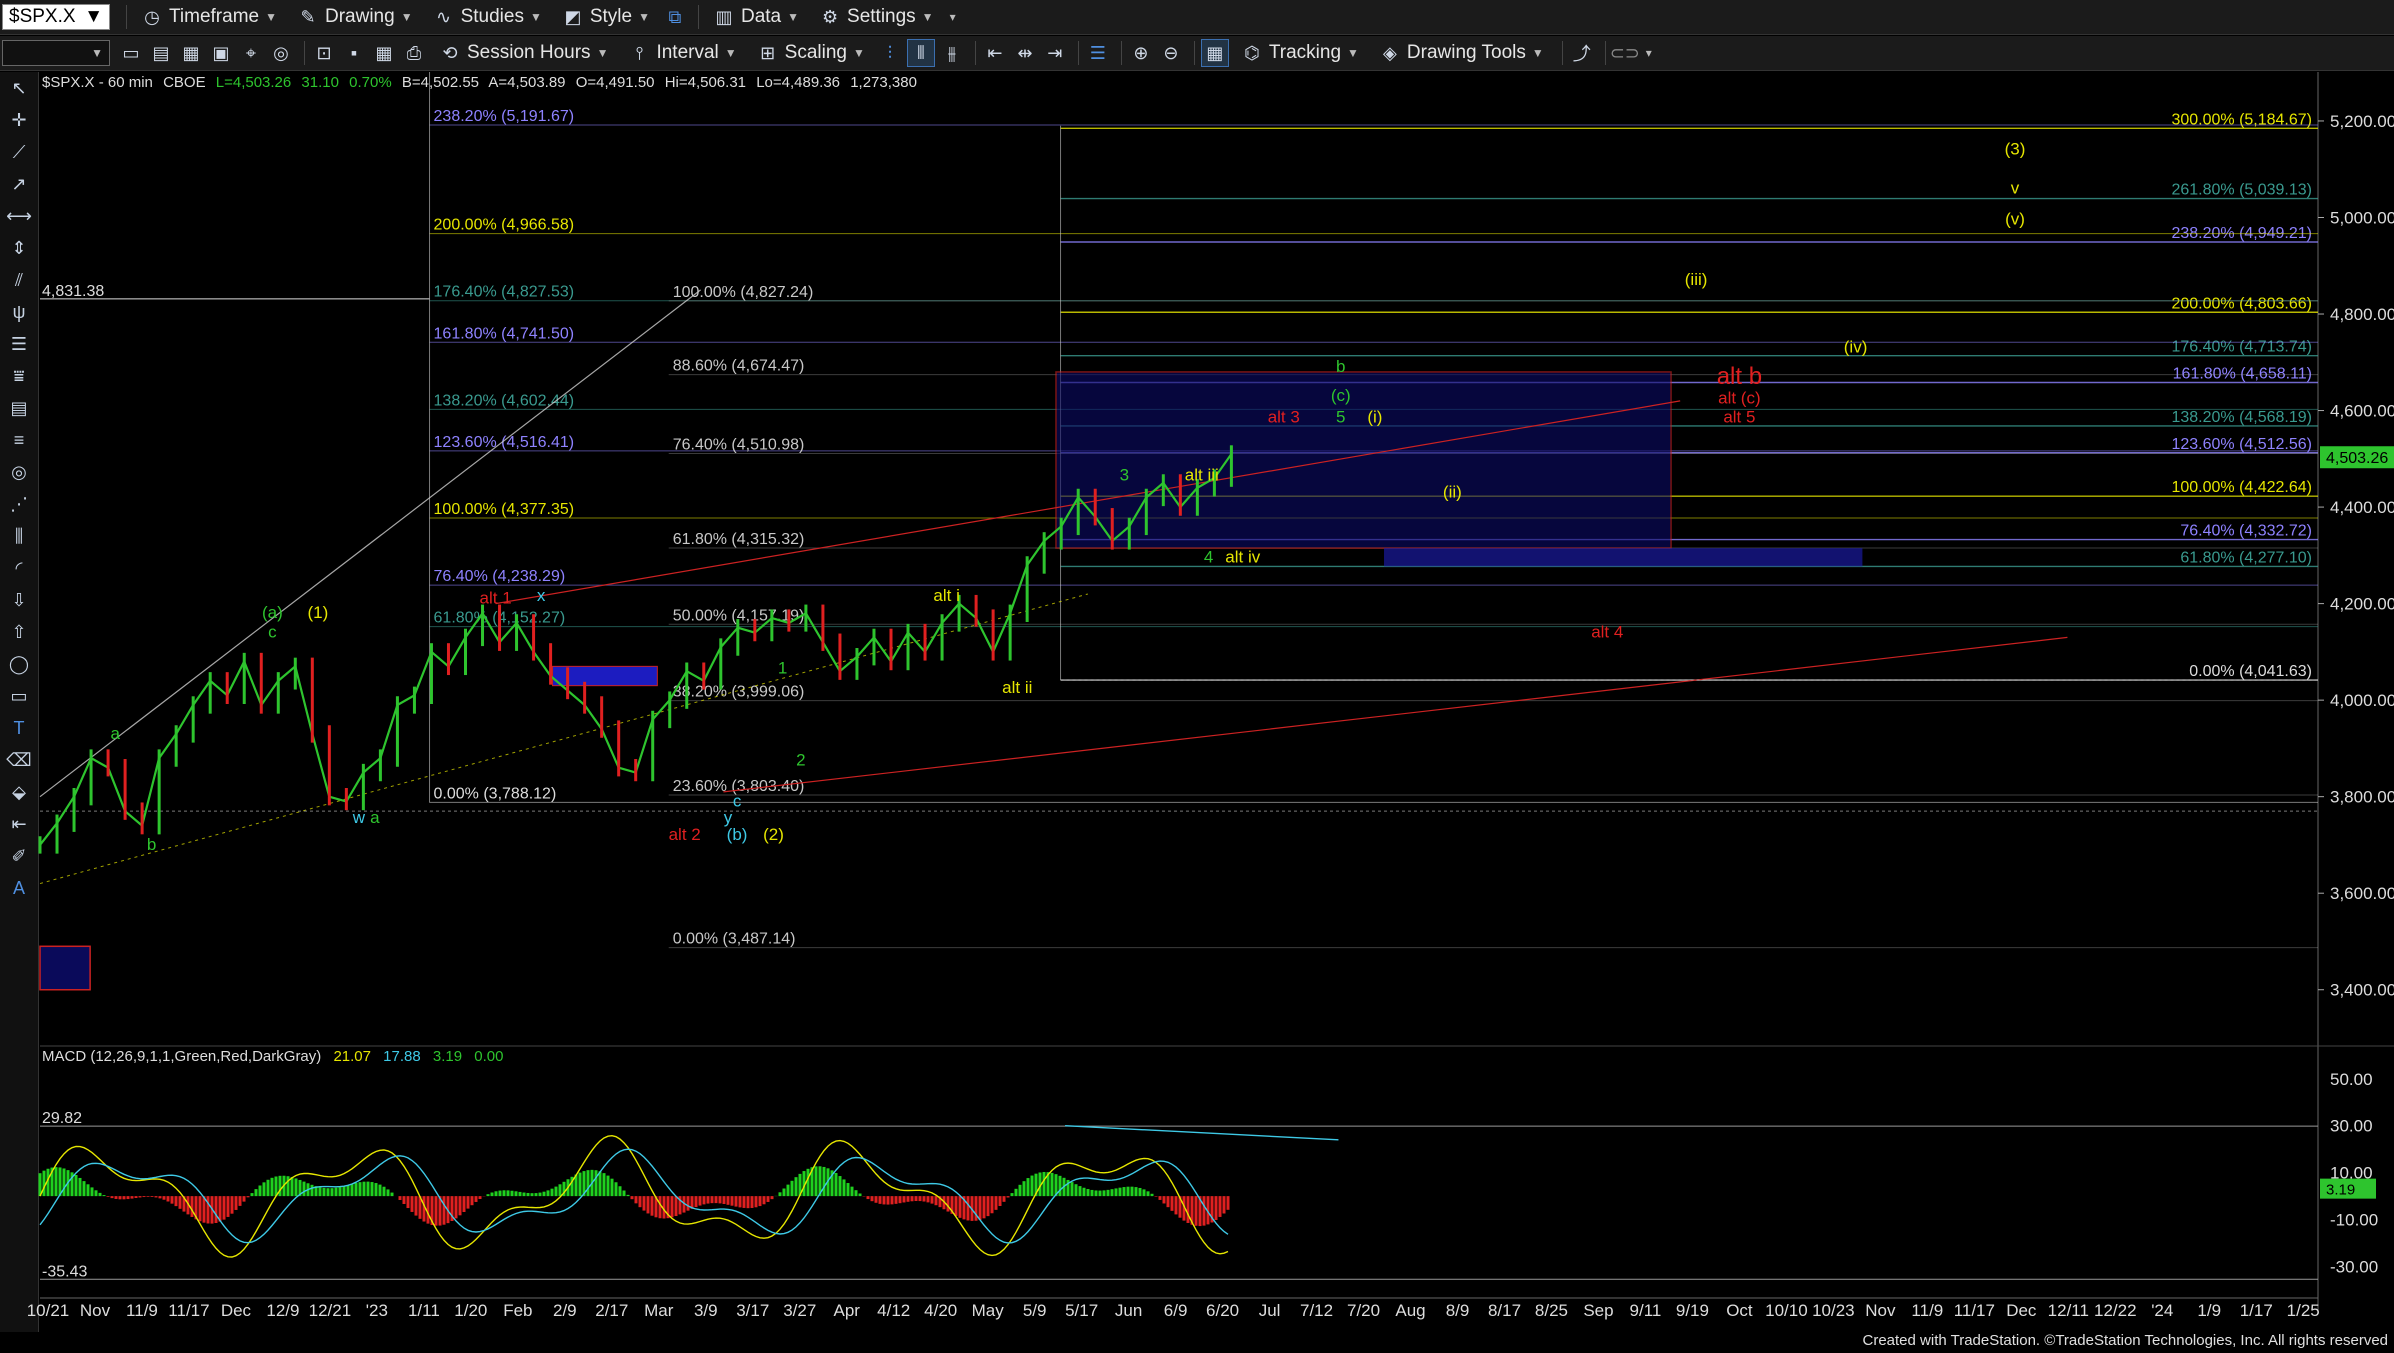  I want to click on macd-signal-line, so click(634, 1196).